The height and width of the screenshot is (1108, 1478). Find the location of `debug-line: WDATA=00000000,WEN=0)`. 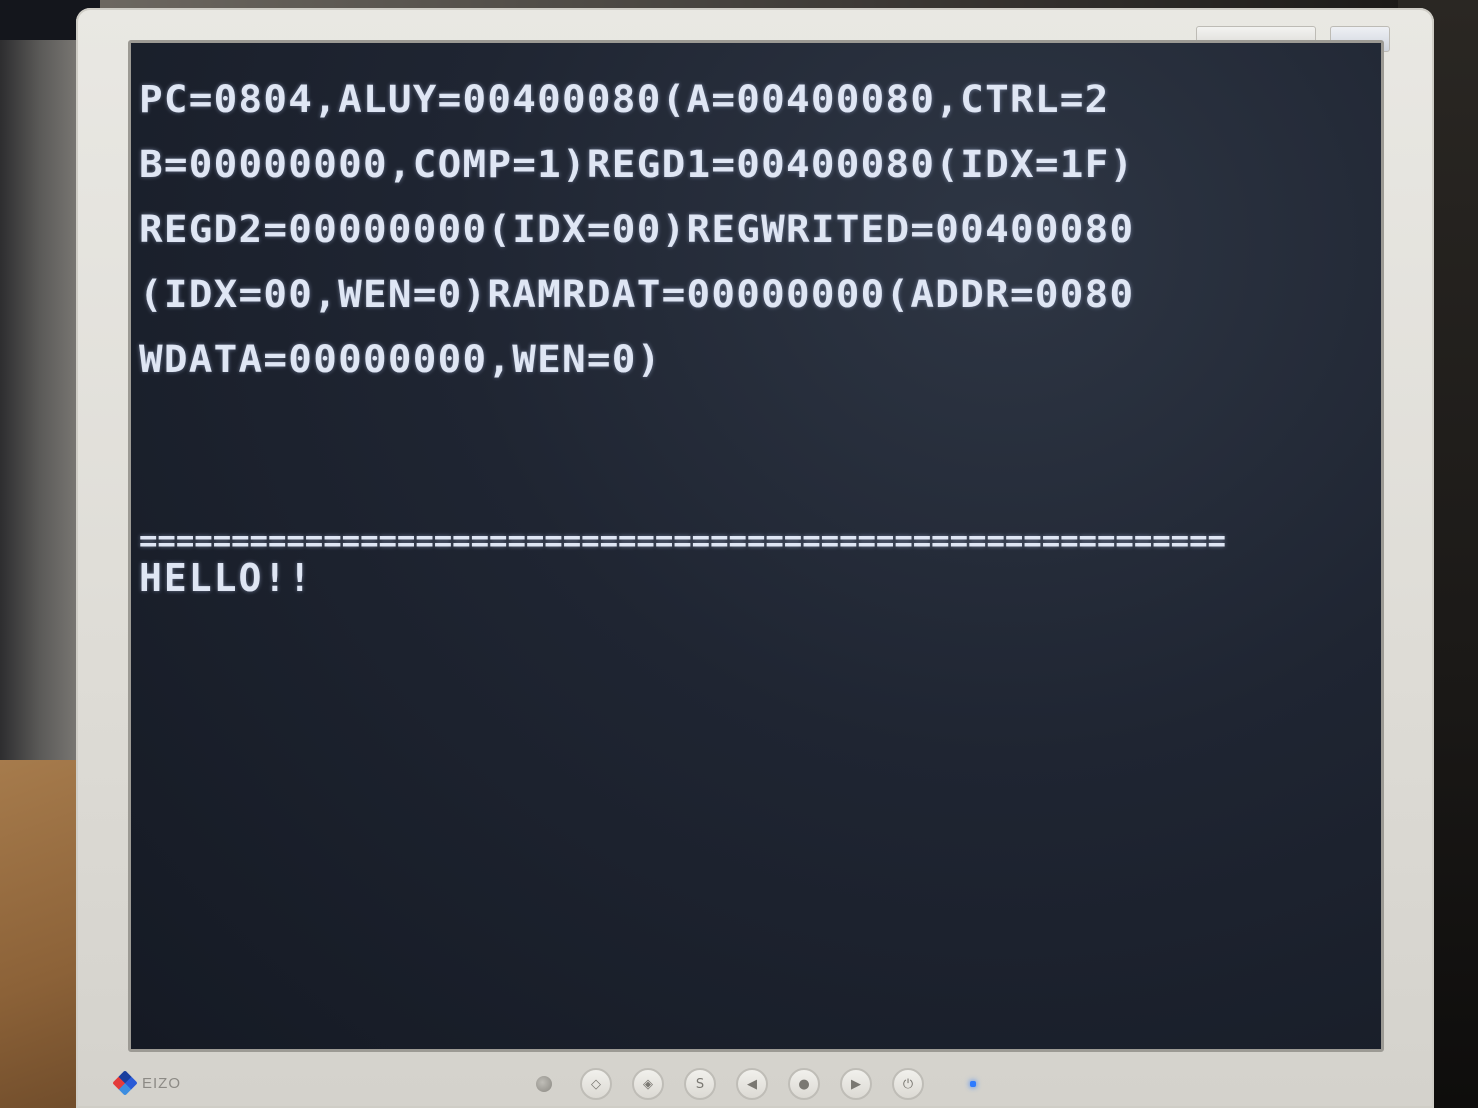

debug-line: WDATA=00000000,WEN=0) is located at coordinates (400, 359).